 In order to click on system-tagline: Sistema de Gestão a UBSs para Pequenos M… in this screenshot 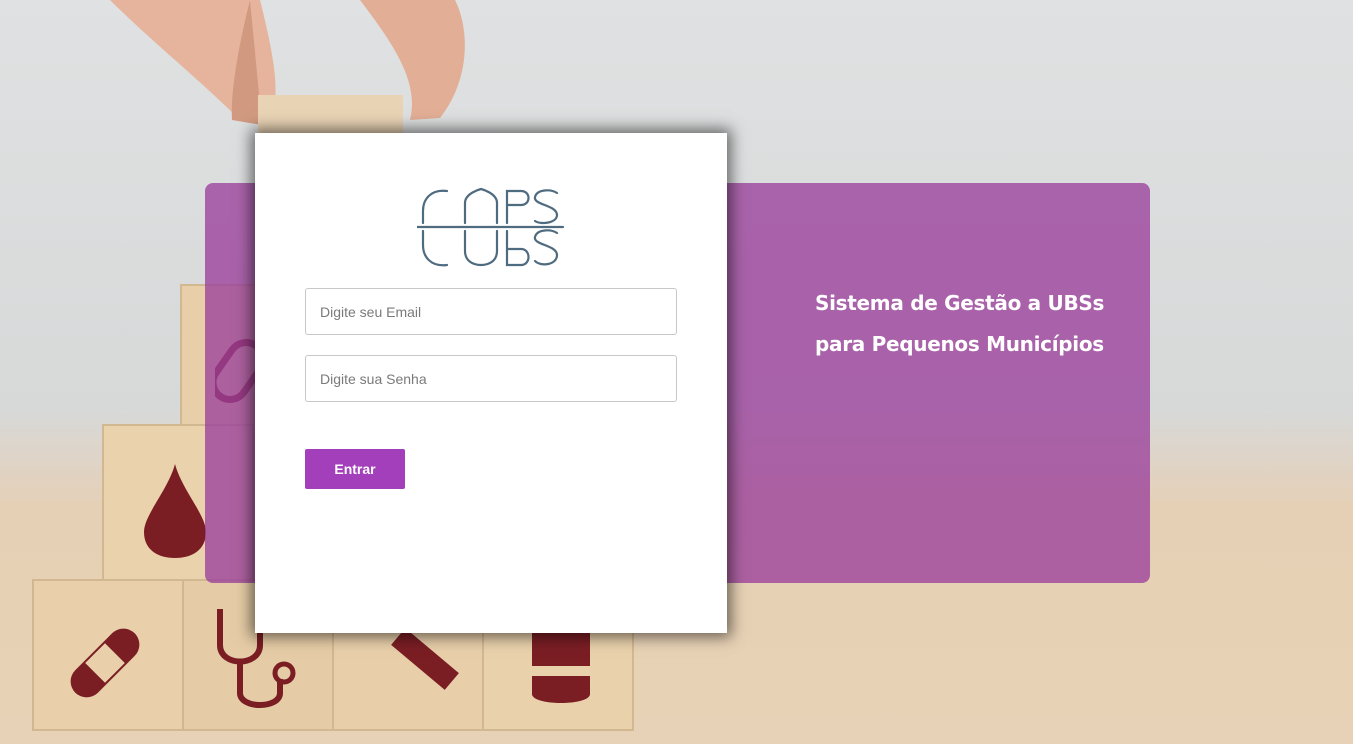, I will do `click(975, 324)`.